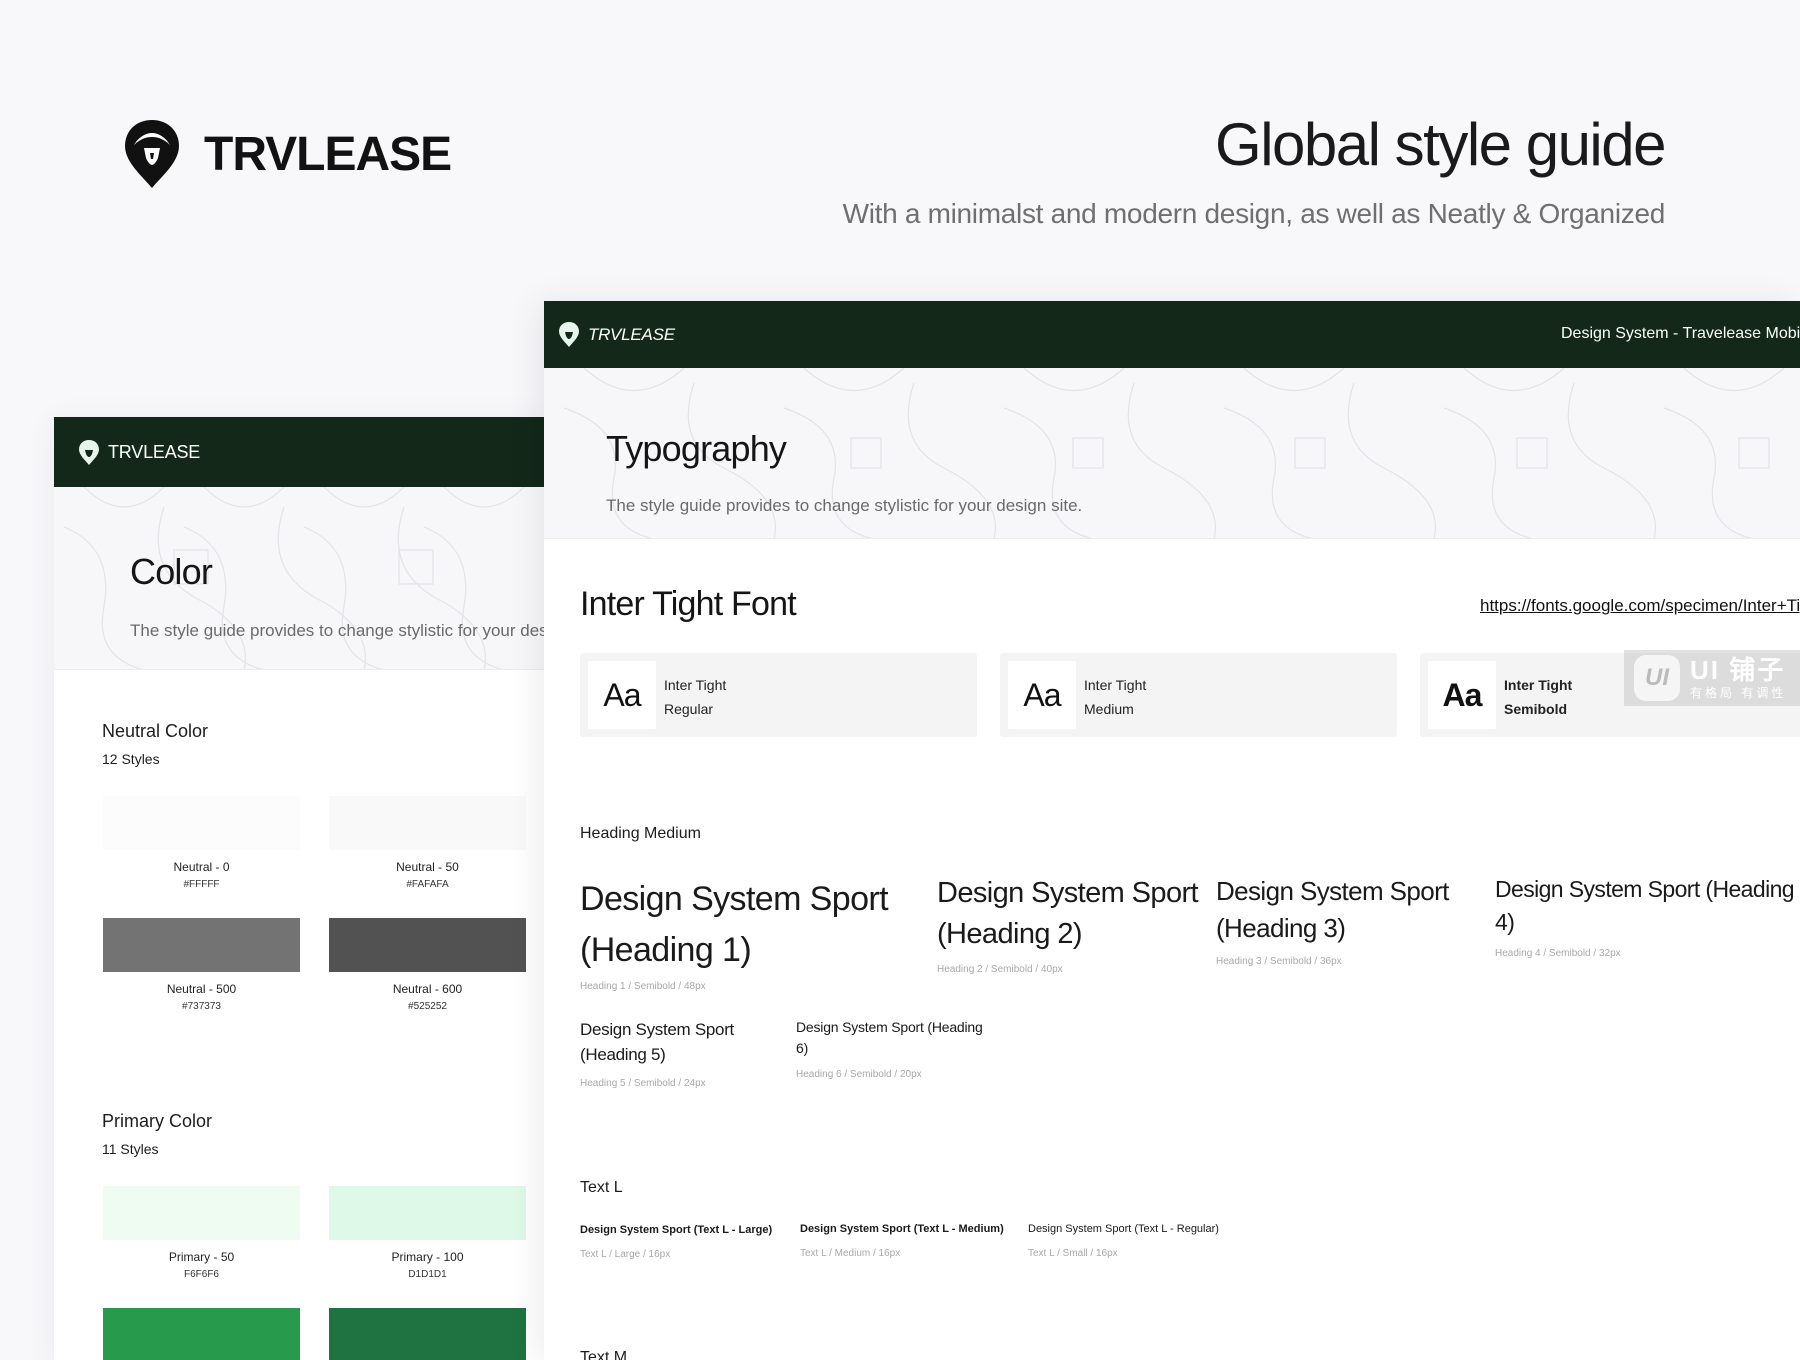 The image size is (1800, 1360). Describe the element at coordinates (1109, 709) in the screenshot. I see `font-weight-name: Medium` at that location.